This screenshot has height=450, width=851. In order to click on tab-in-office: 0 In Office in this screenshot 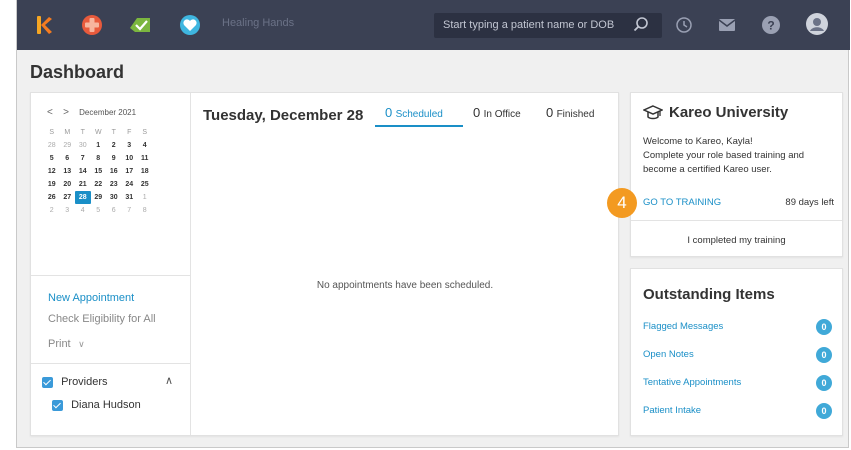, I will do `click(497, 112)`.